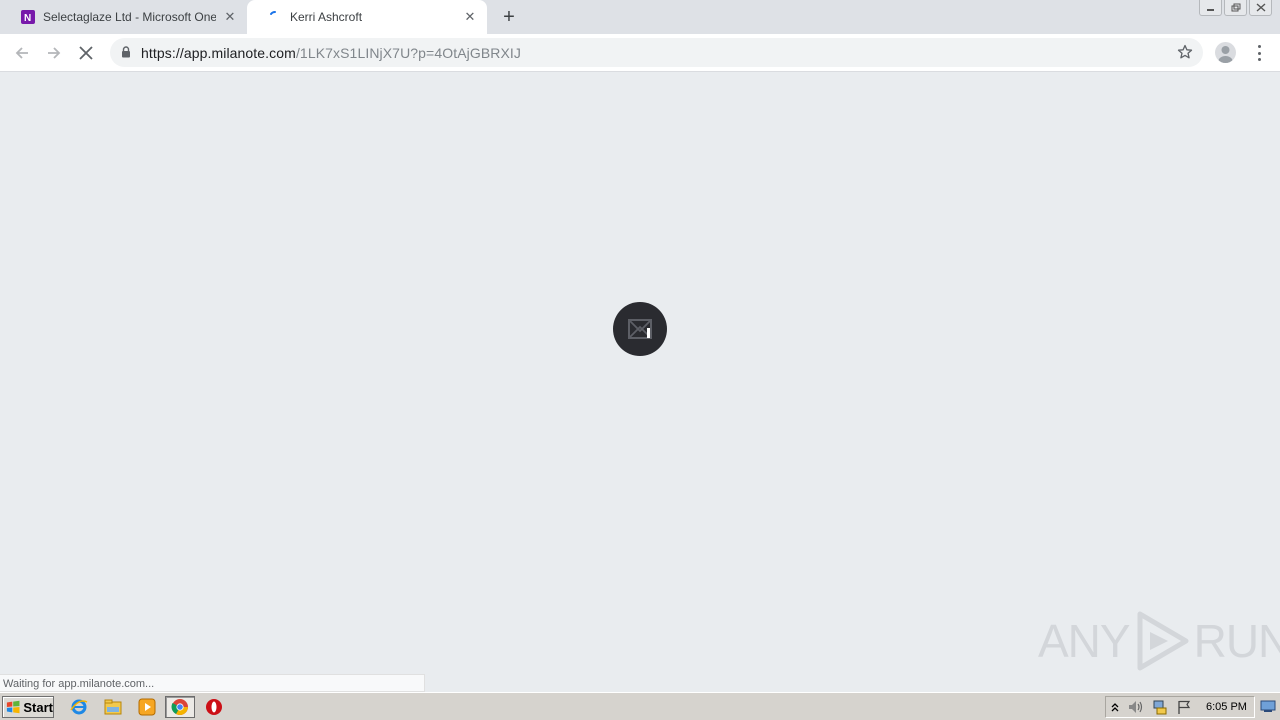 This screenshot has height=720, width=1280. What do you see at coordinates (367, 17) in the screenshot?
I see `tab-kerri-ashcroft: Kerri Ashcroft ✕` at bounding box center [367, 17].